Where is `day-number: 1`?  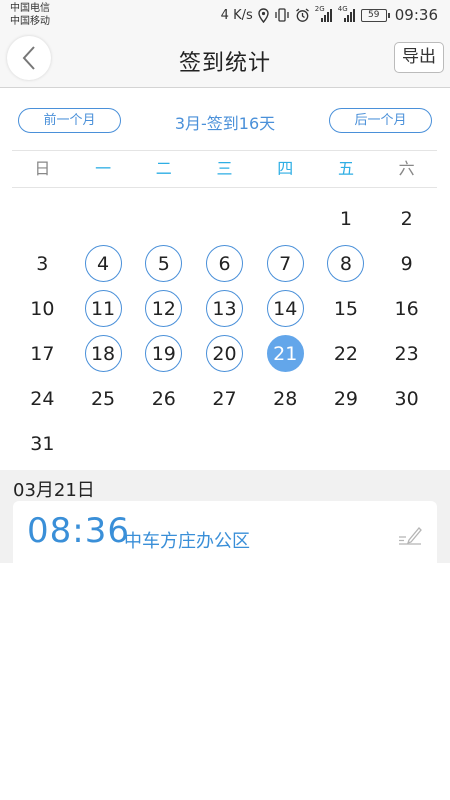
day-number: 1 is located at coordinates (345, 218).